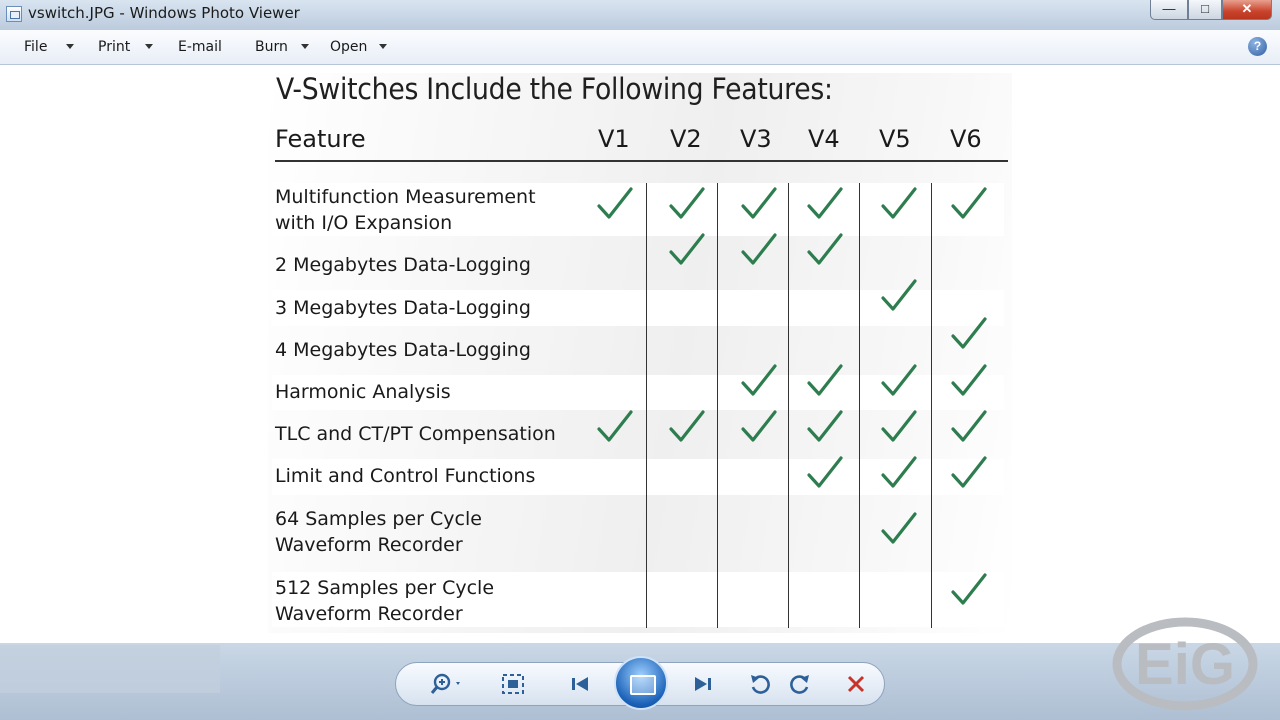 Image resolution: width=1280 pixels, height=720 pixels. What do you see at coordinates (149, 46) in the screenshot?
I see `print-menu-chevron-down-icon` at bounding box center [149, 46].